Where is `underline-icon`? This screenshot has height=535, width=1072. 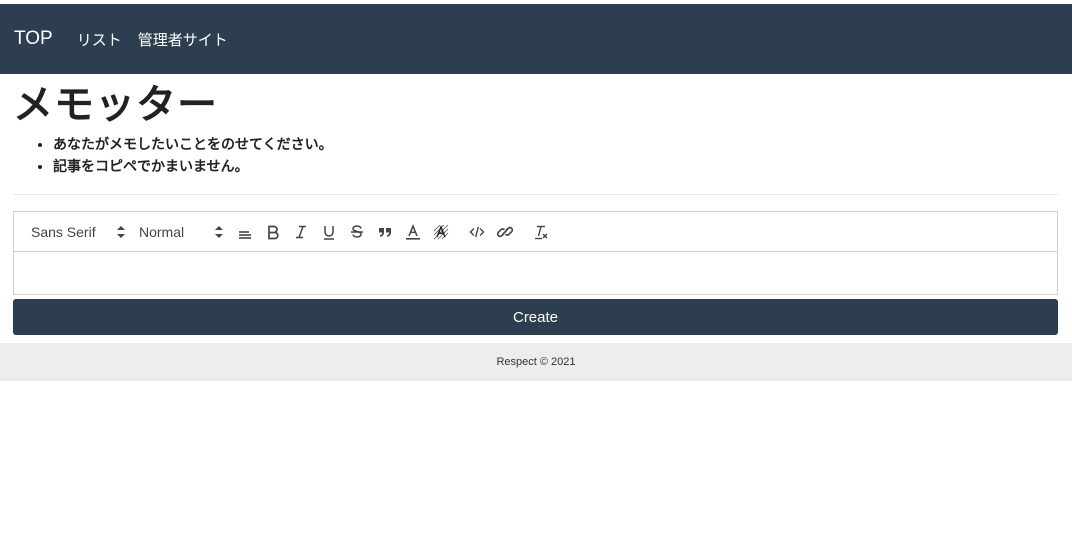
underline-icon is located at coordinates (329, 232).